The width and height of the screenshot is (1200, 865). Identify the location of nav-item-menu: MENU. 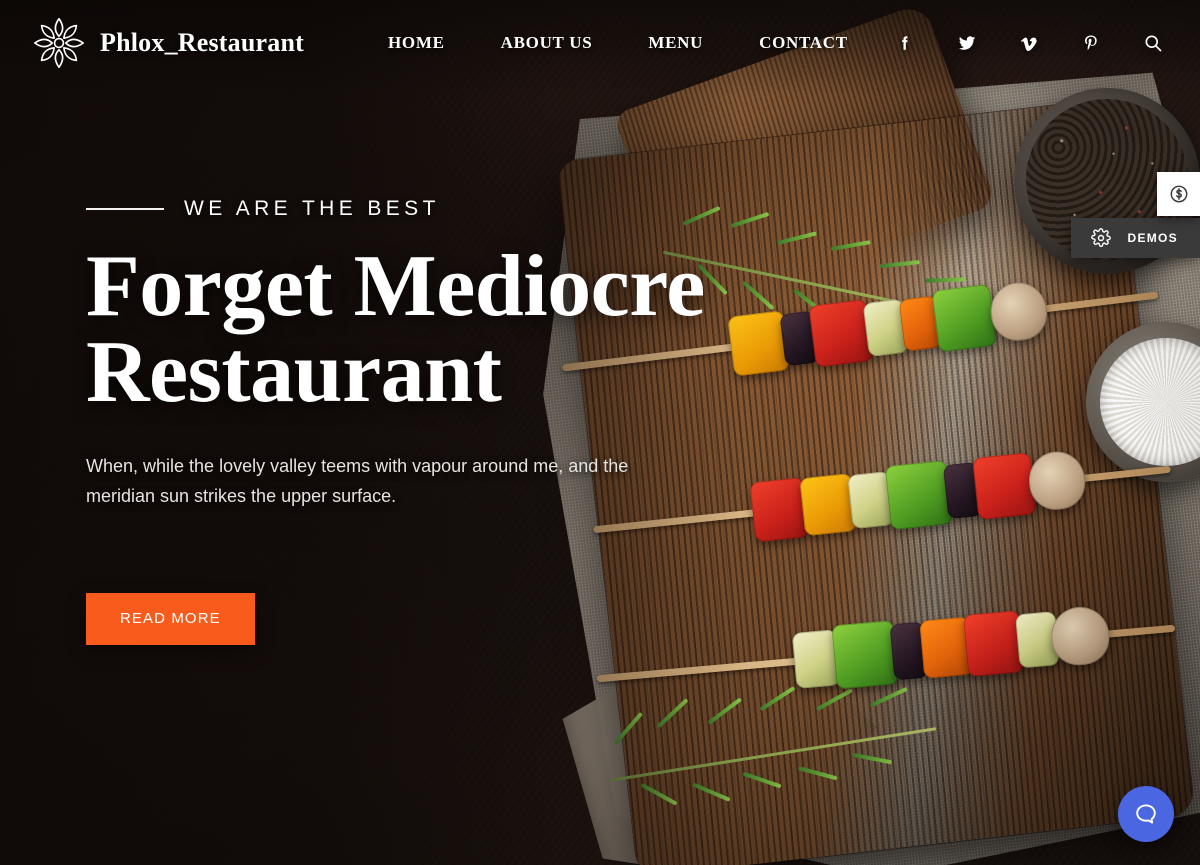
(675, 43).